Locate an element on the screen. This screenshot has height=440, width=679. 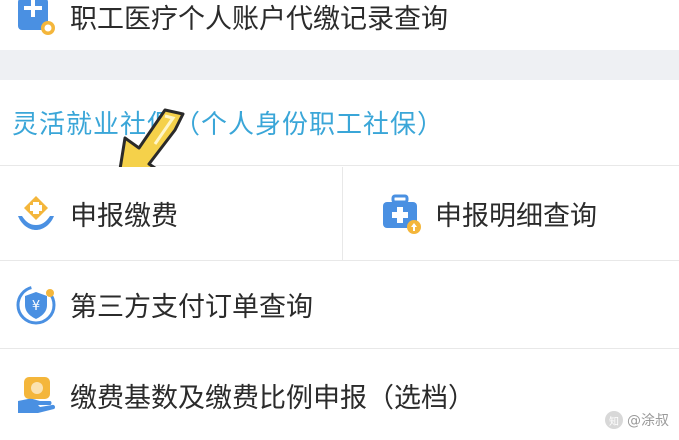
declare-detail-item: 申报明细查询 is located at coordinates (511, 213).